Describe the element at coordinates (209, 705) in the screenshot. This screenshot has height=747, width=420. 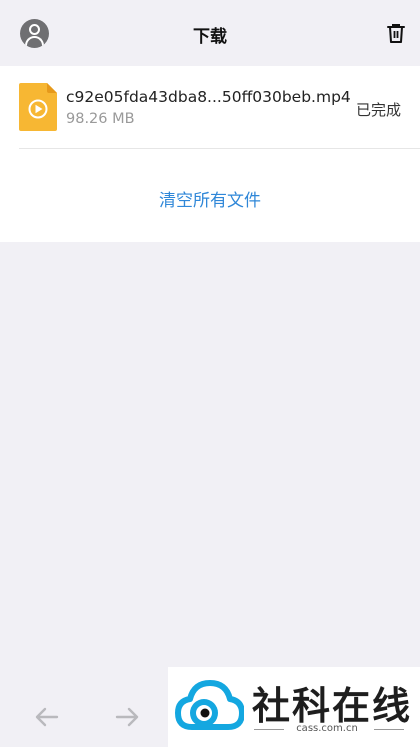
I see `cloud-logo-icon` at that location.